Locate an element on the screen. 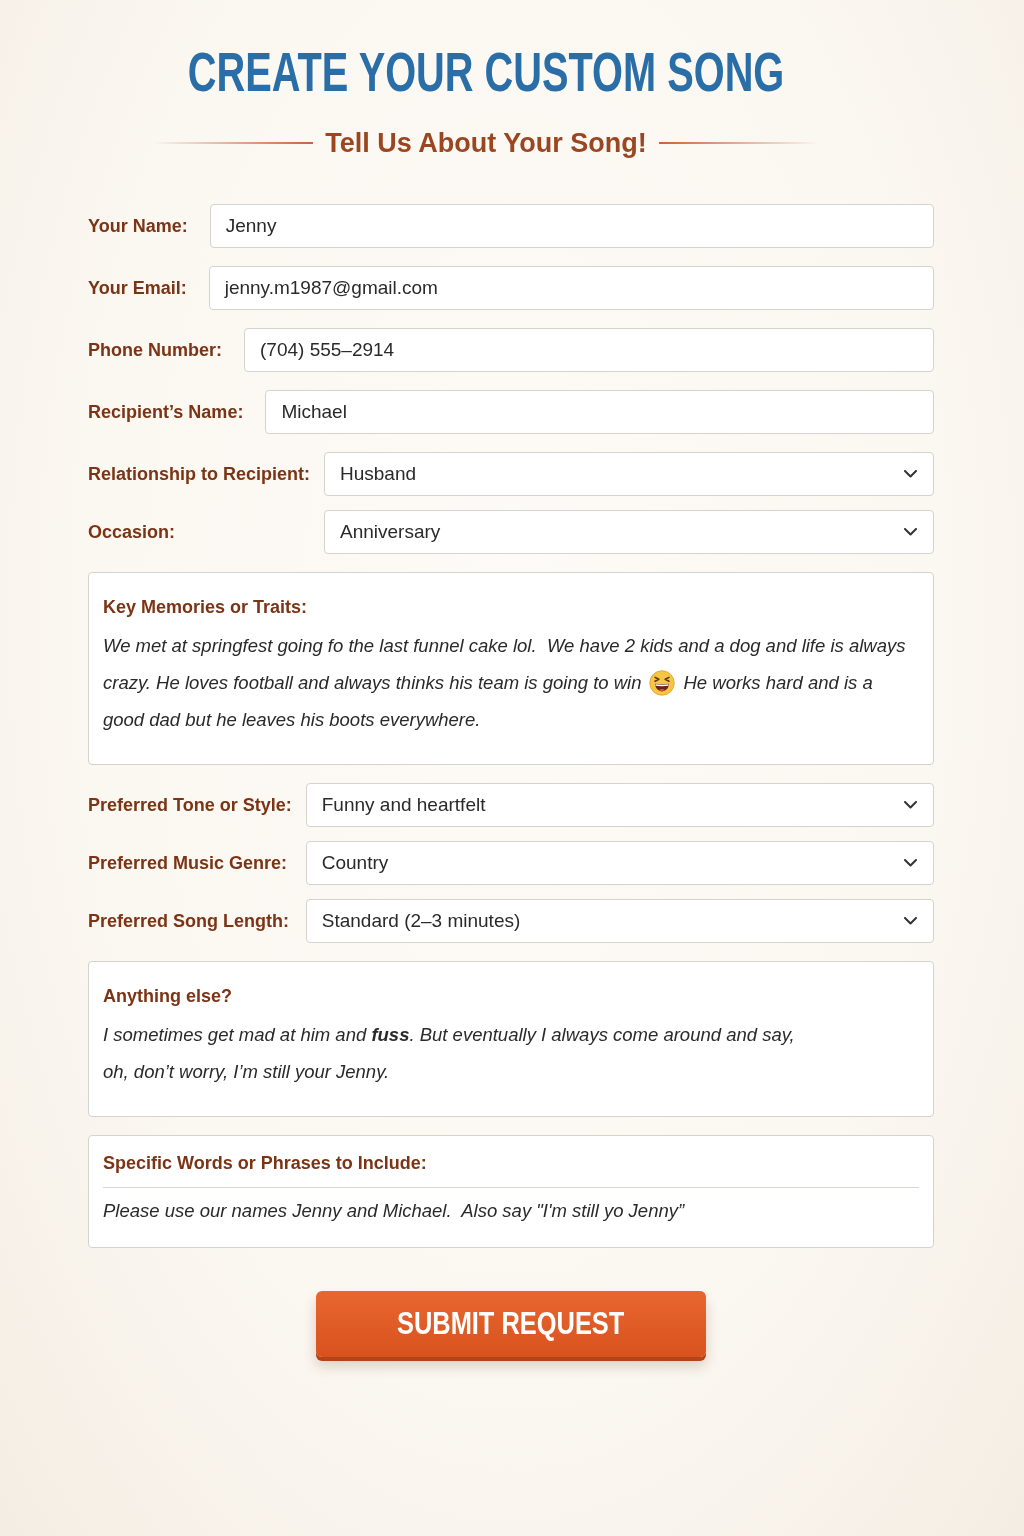 The height and width of the screenshot is (1536, 1024). laughing-face-icon is located at coordinates (662, 682).